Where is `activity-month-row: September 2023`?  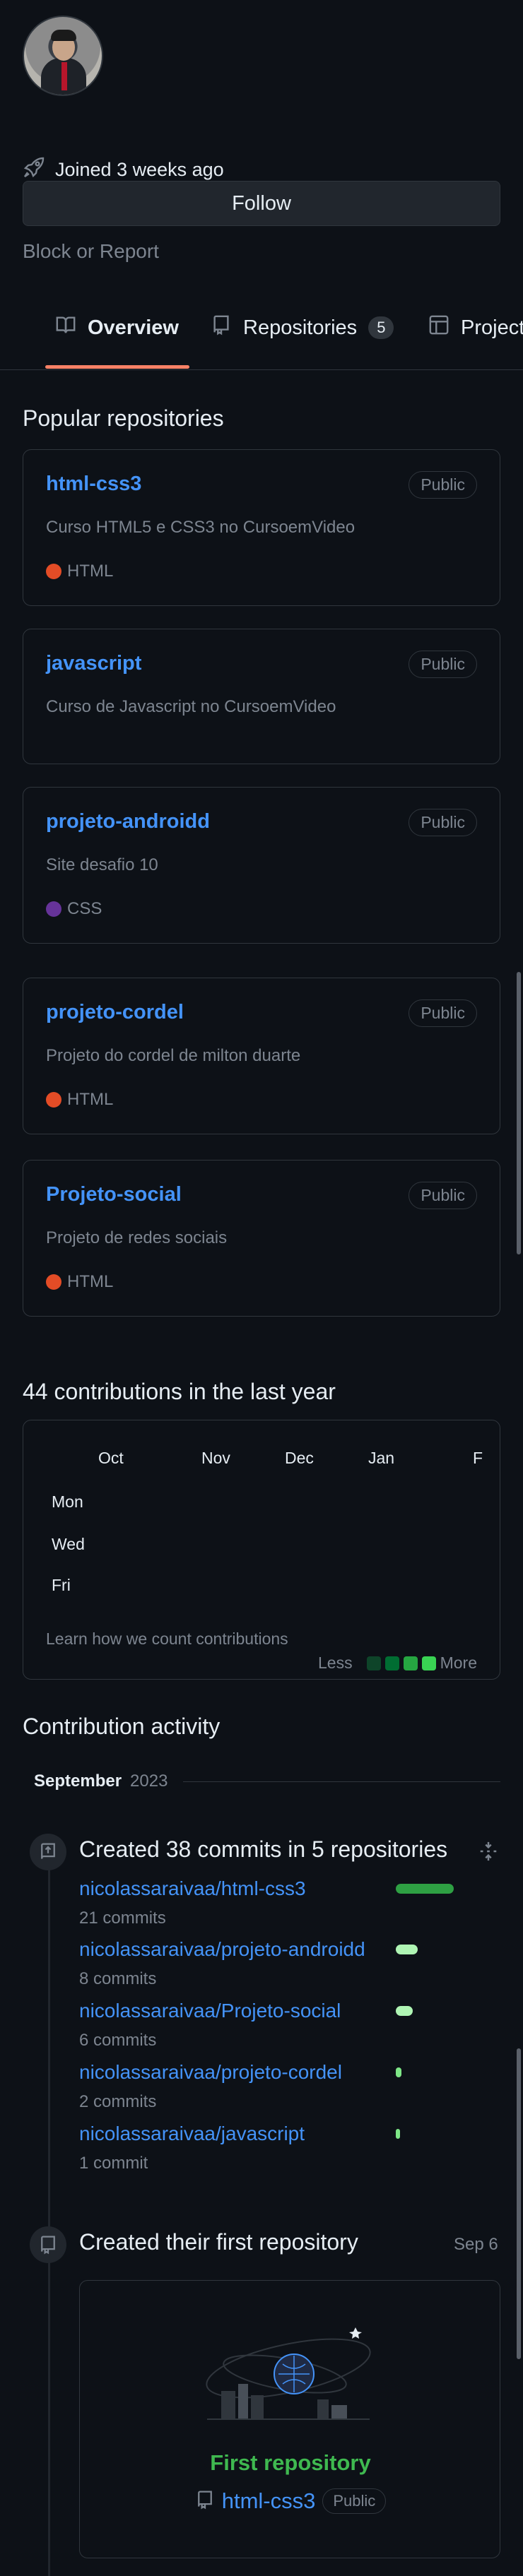 activity-month-row: September 2023 is located at coordinates (267, 1781).